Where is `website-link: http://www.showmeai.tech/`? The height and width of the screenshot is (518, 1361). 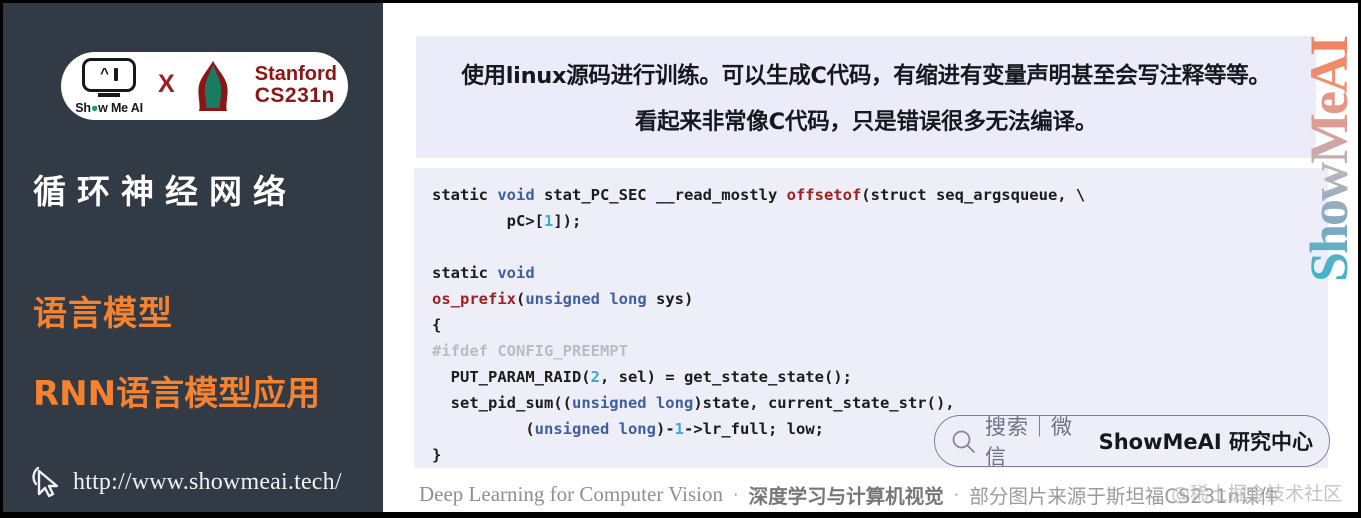 website-link: http://www.showmeai.tech/ is located at coordinates (186, 482).